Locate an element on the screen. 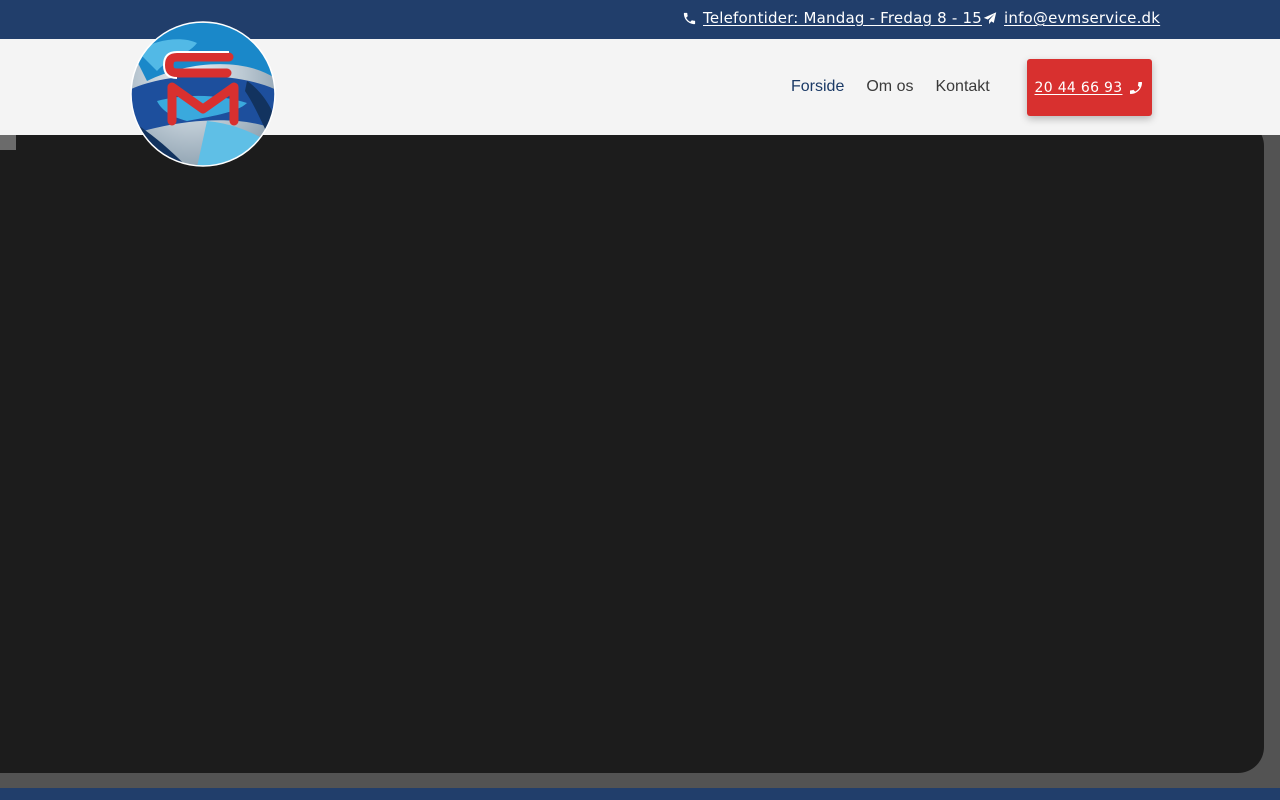 This screenshot has height=800, width=1280. main-navigation: Forside Om os Kontakt is located at coordinates (890, 87).